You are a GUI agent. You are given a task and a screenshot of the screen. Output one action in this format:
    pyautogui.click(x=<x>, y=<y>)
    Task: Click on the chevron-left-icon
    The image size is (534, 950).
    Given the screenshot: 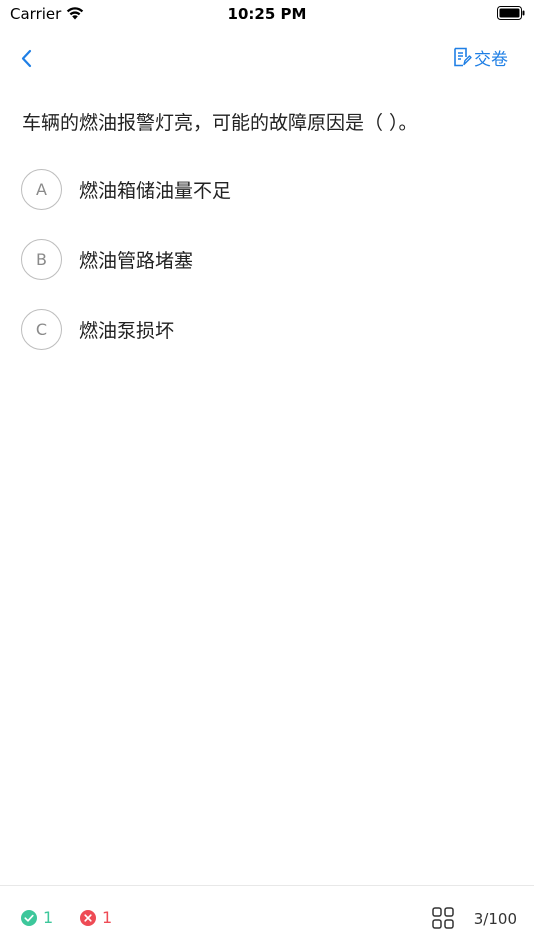 What is the action you would take?
    pyautogui.click(x=26, y=58)
    